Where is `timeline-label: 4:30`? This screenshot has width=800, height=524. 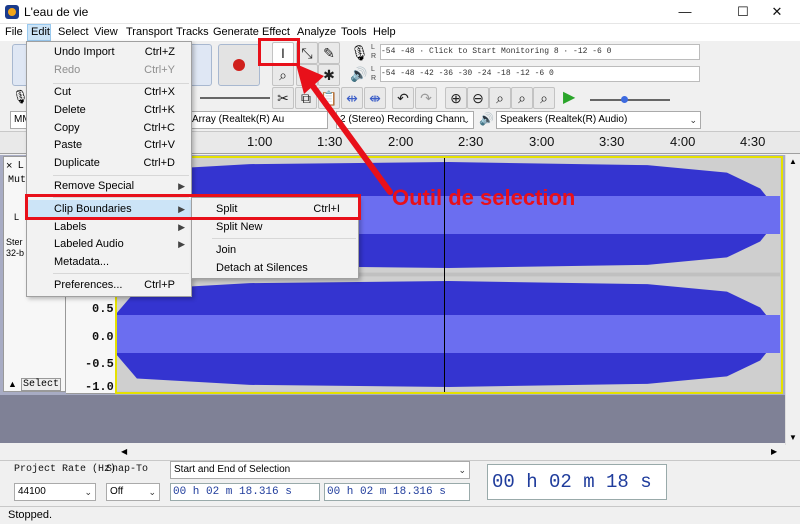 timeline-label: 4:30 is located at coordinates (753, 141).